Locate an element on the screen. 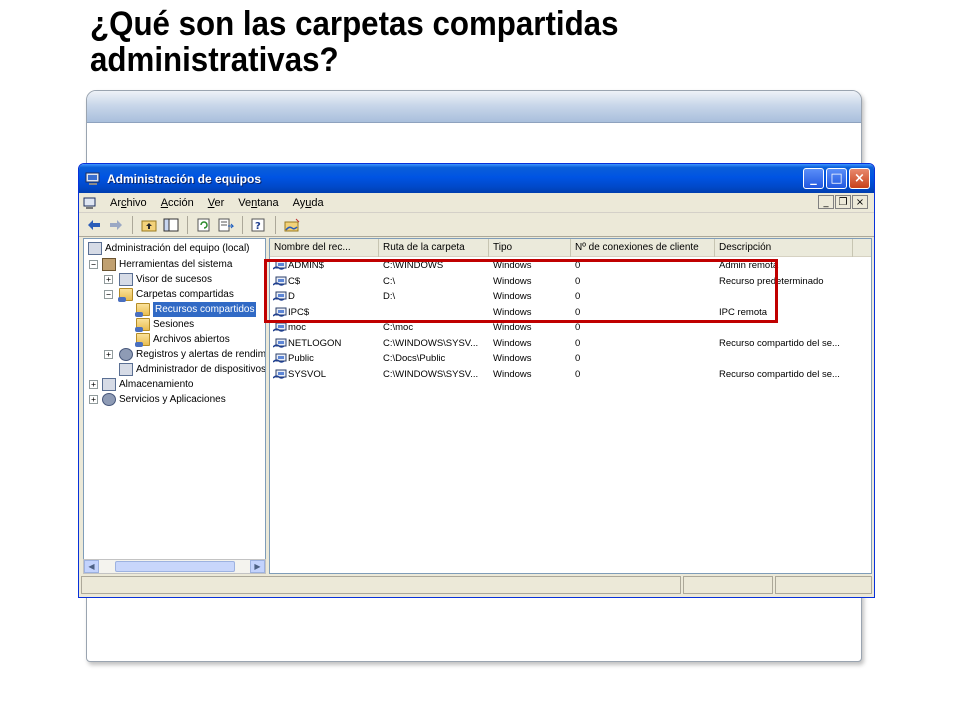  column-header-tipo: Tipo is located at coordinates (530, 248).